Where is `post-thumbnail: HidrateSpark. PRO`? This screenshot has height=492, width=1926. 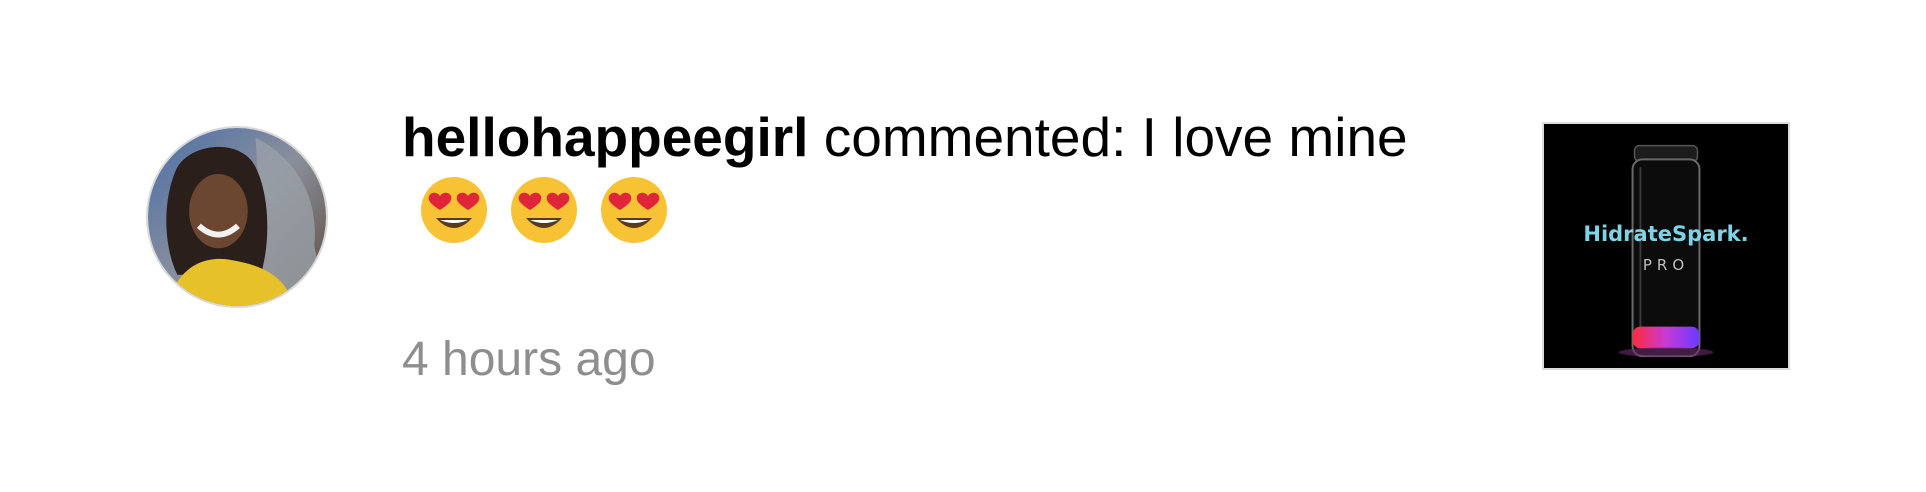 post-thumbnail: HidrateSpark. PRO is located at coordinates (1666, 246).